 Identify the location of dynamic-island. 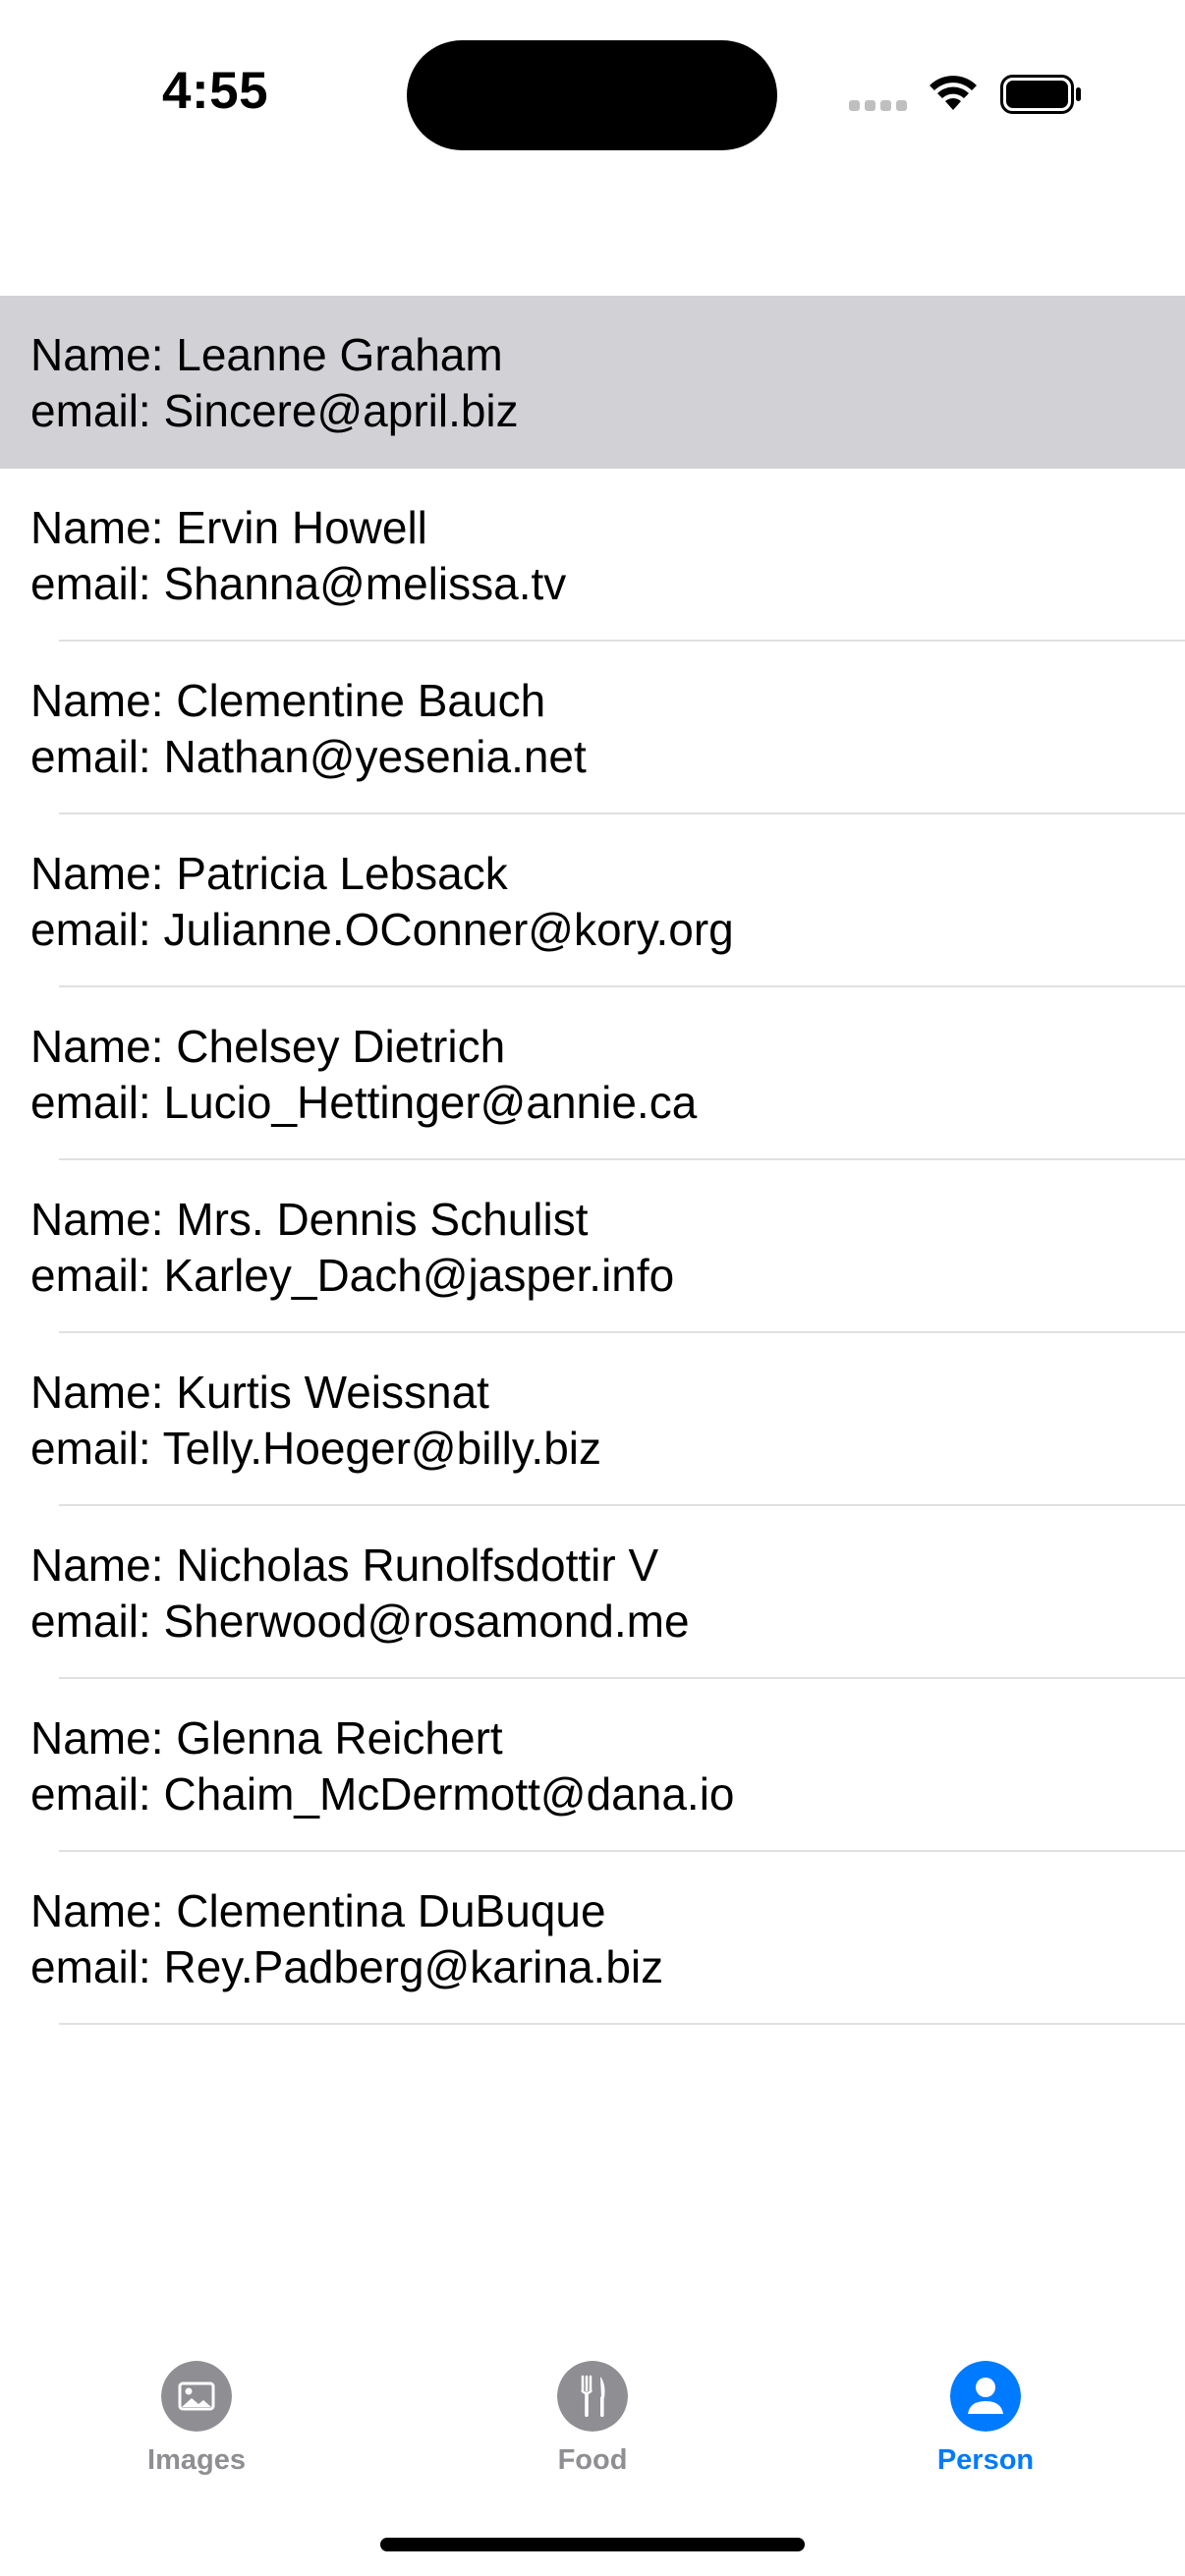
(592, 95).